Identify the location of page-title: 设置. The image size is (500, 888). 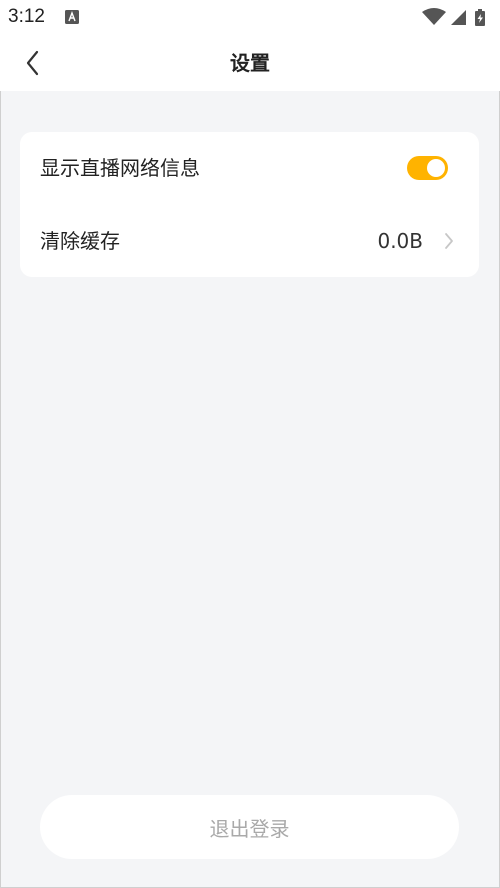
(250, 63).